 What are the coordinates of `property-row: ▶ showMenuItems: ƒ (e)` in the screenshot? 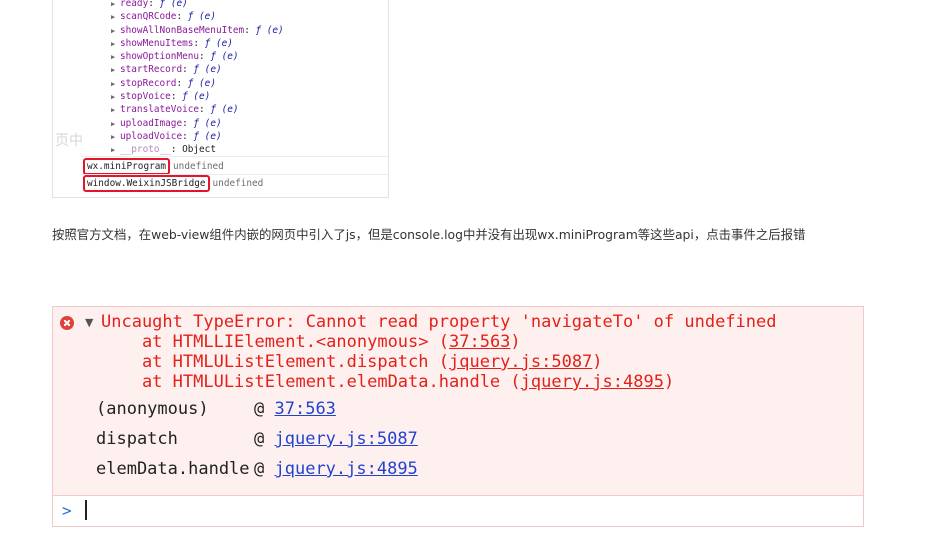 It's located at (197, 43).